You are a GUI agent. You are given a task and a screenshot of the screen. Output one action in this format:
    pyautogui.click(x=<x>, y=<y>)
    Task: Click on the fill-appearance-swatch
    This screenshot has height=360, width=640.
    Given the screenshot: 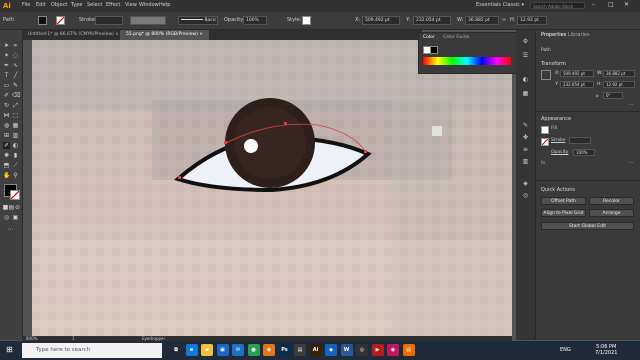 What is the action you would take?
    pyautogui.click(x=545, y=130)
    